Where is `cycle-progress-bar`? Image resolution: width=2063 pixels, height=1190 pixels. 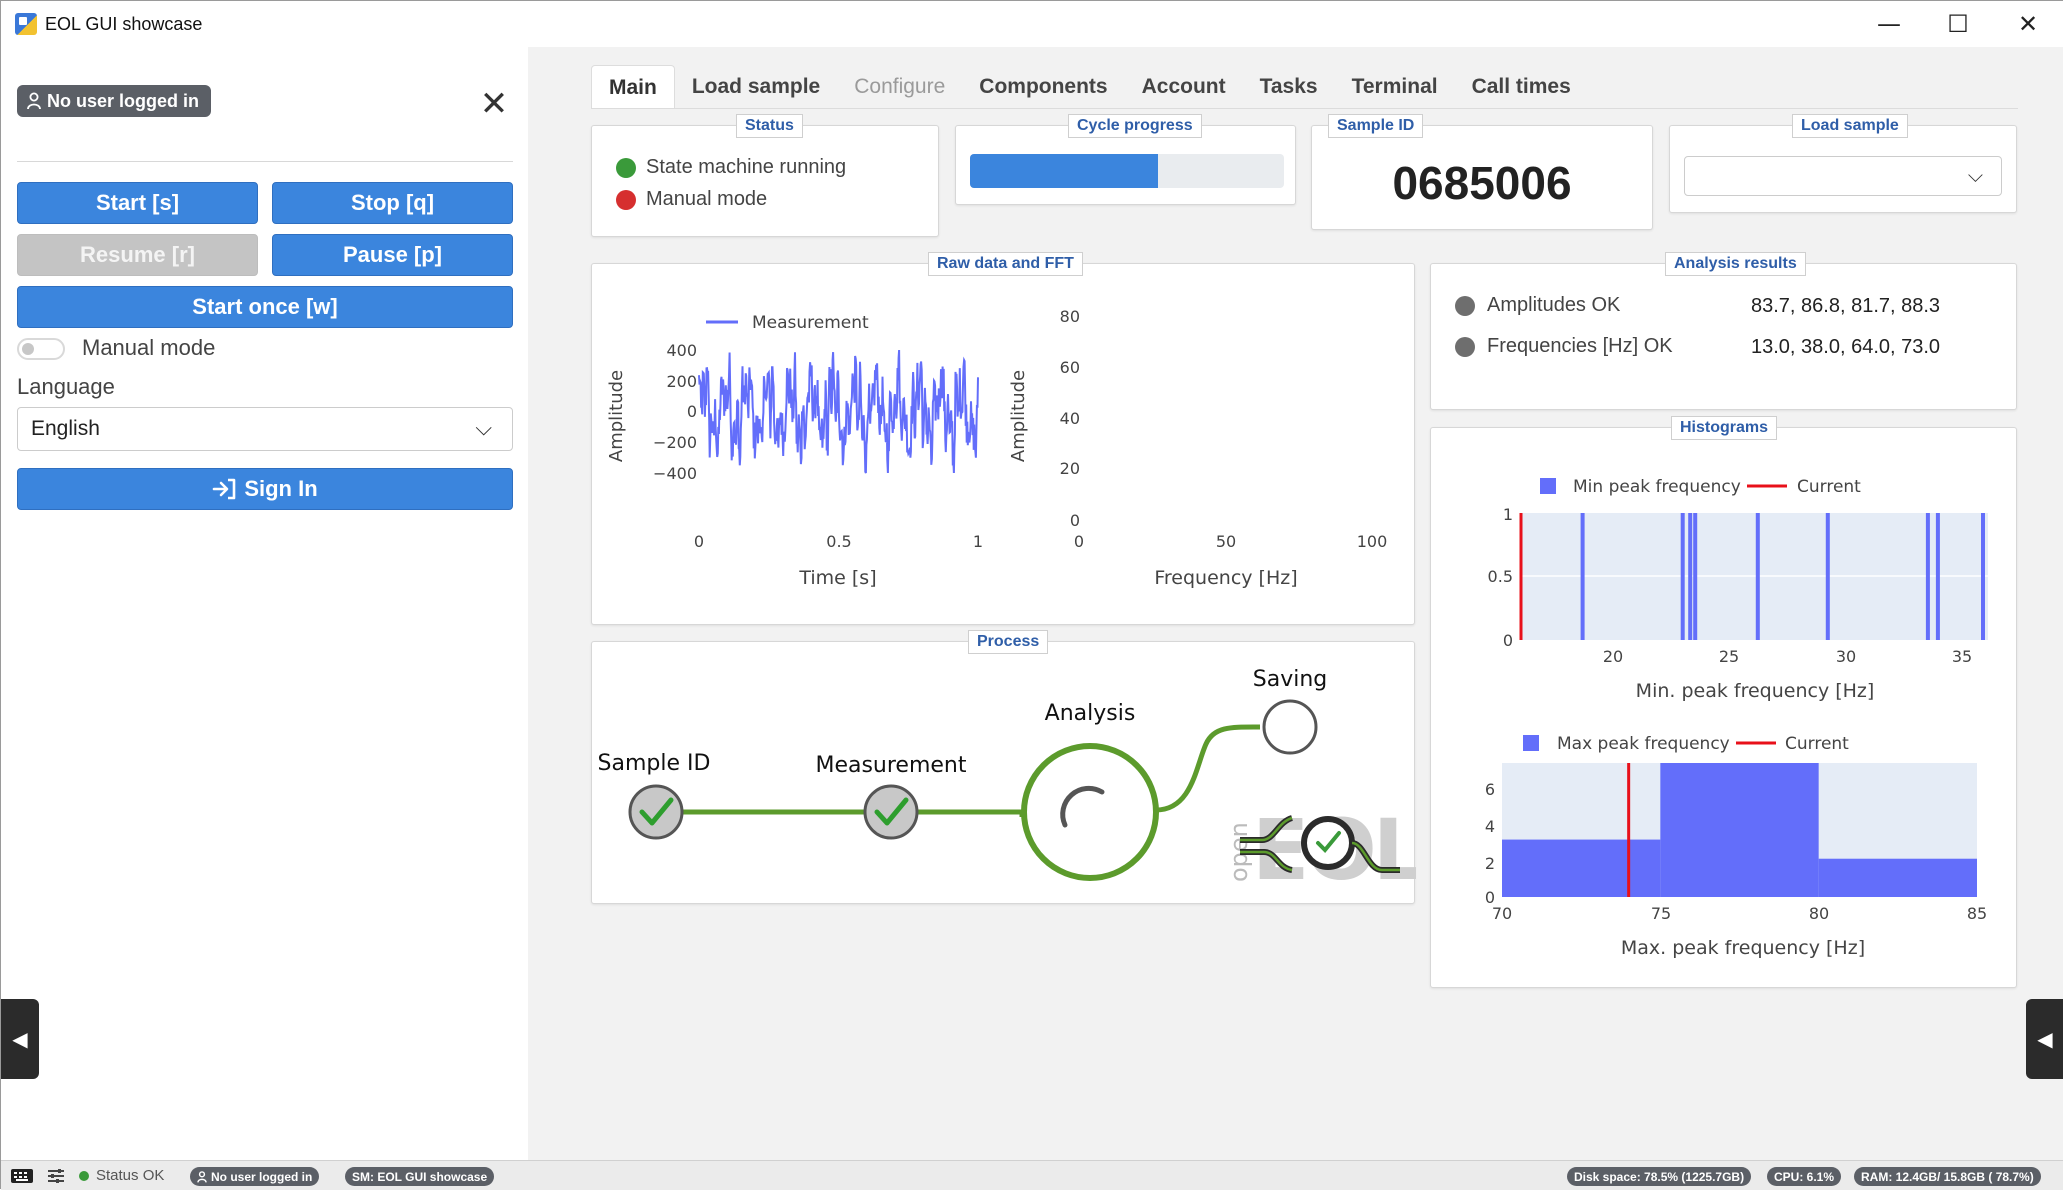 cycle-progress-bar is located at coordinates (1127, 171).